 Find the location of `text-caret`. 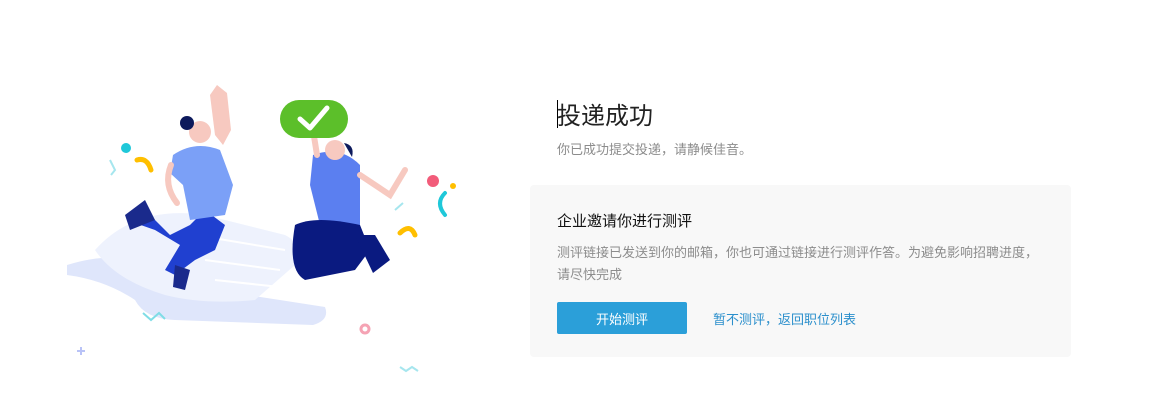

text-caret is located at coordinates (557, 114).